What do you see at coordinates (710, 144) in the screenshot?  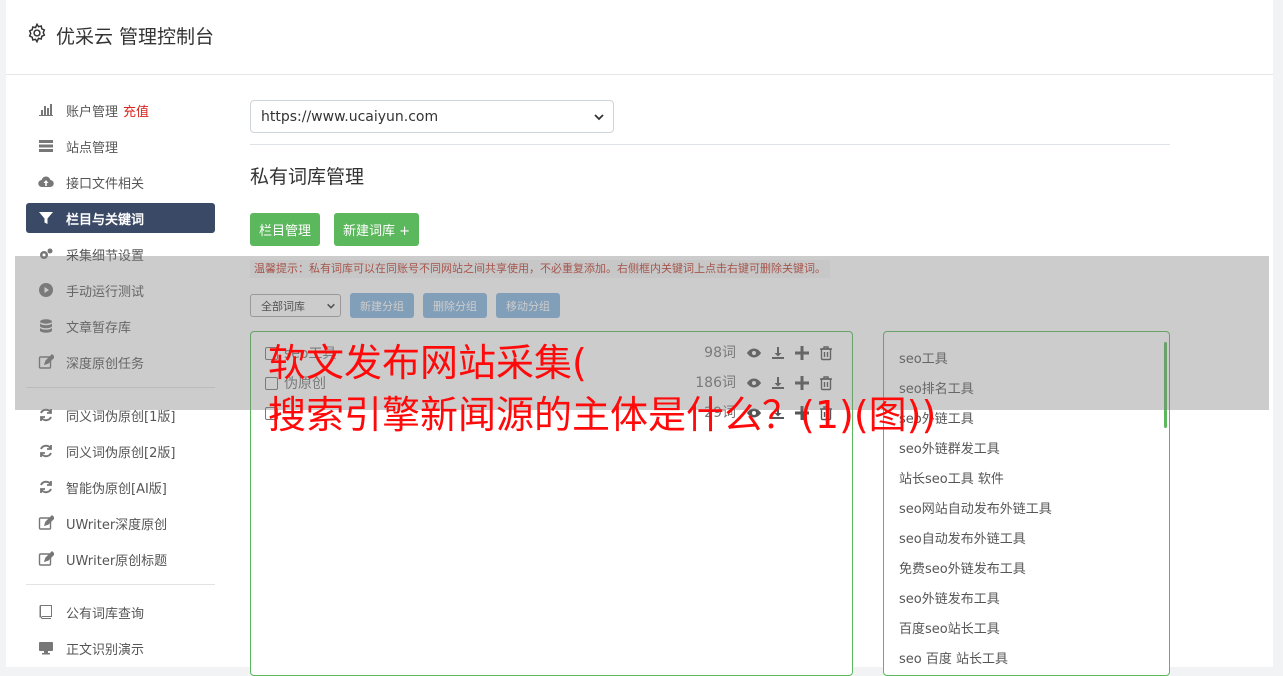 I see `divider` at bounding box center [710, 144].